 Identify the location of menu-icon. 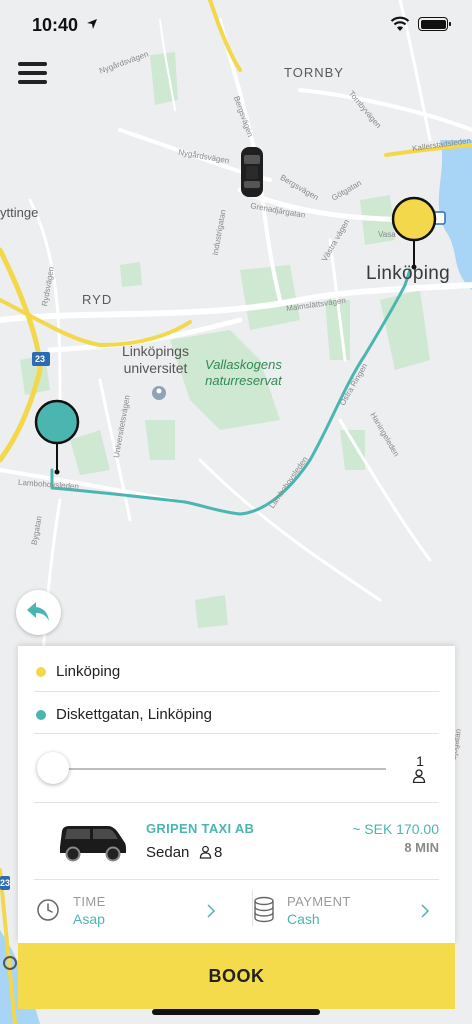
(33, 73).